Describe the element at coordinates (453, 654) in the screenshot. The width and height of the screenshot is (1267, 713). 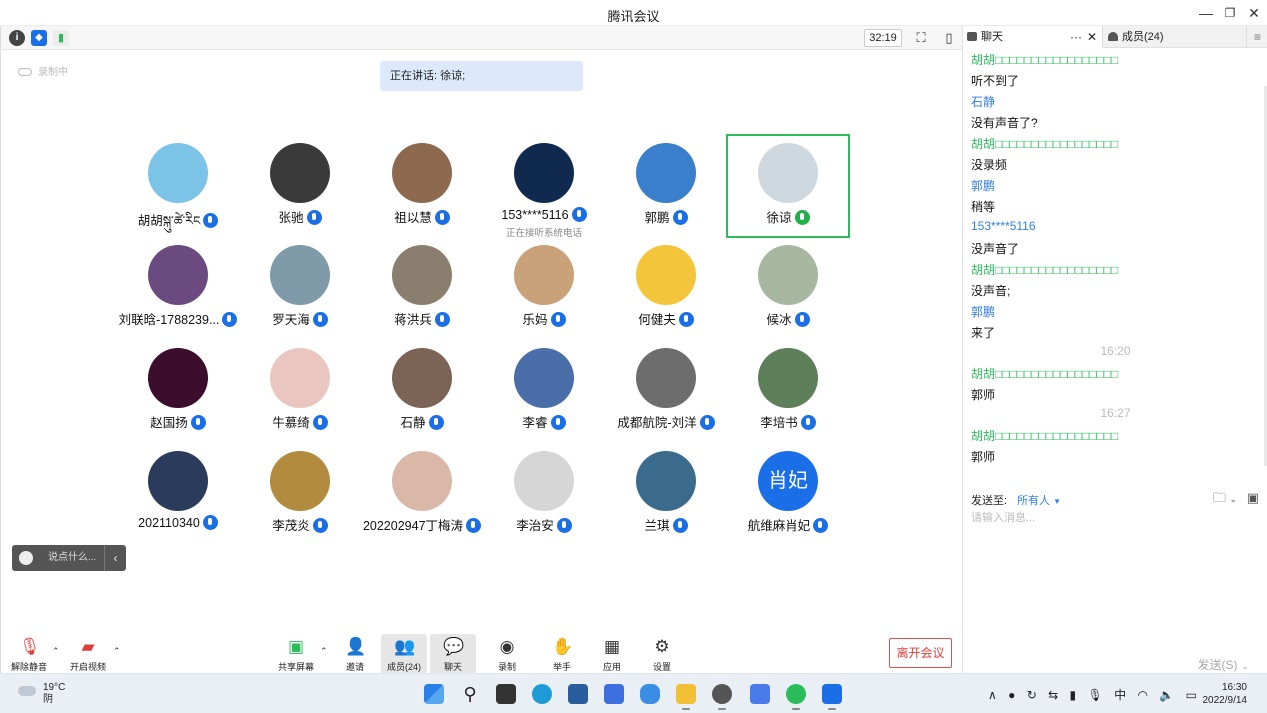
I see `chat-button: 💬 聊天` at that location.